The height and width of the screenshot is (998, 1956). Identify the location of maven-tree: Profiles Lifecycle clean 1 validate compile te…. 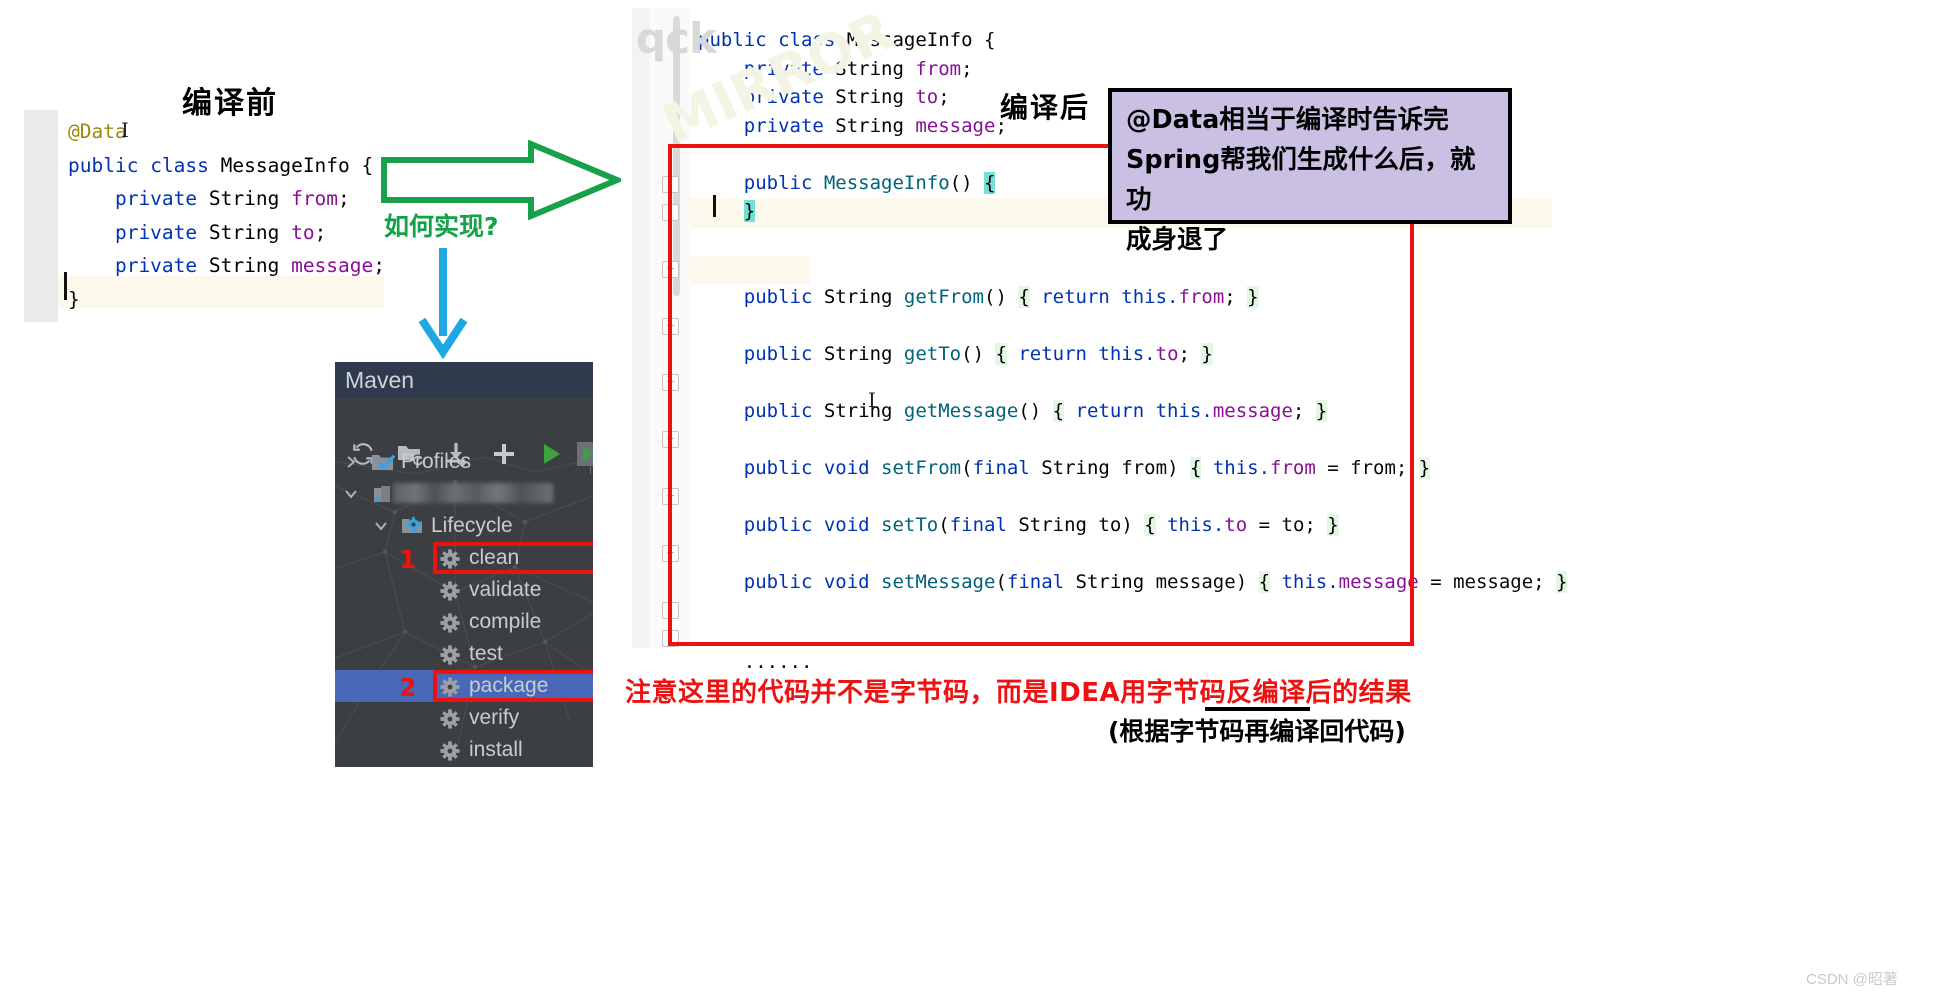
(464, 606).